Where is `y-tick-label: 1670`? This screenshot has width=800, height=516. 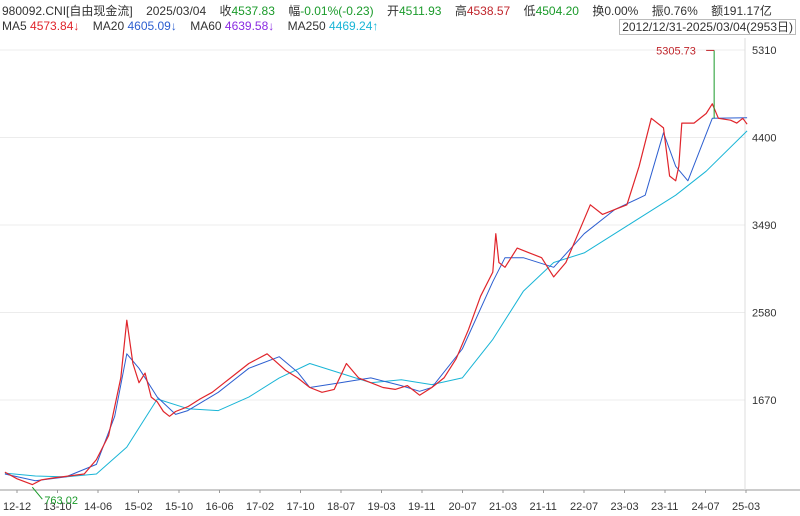
y-tick-label: 1670 is located at coordinates (764, 401).